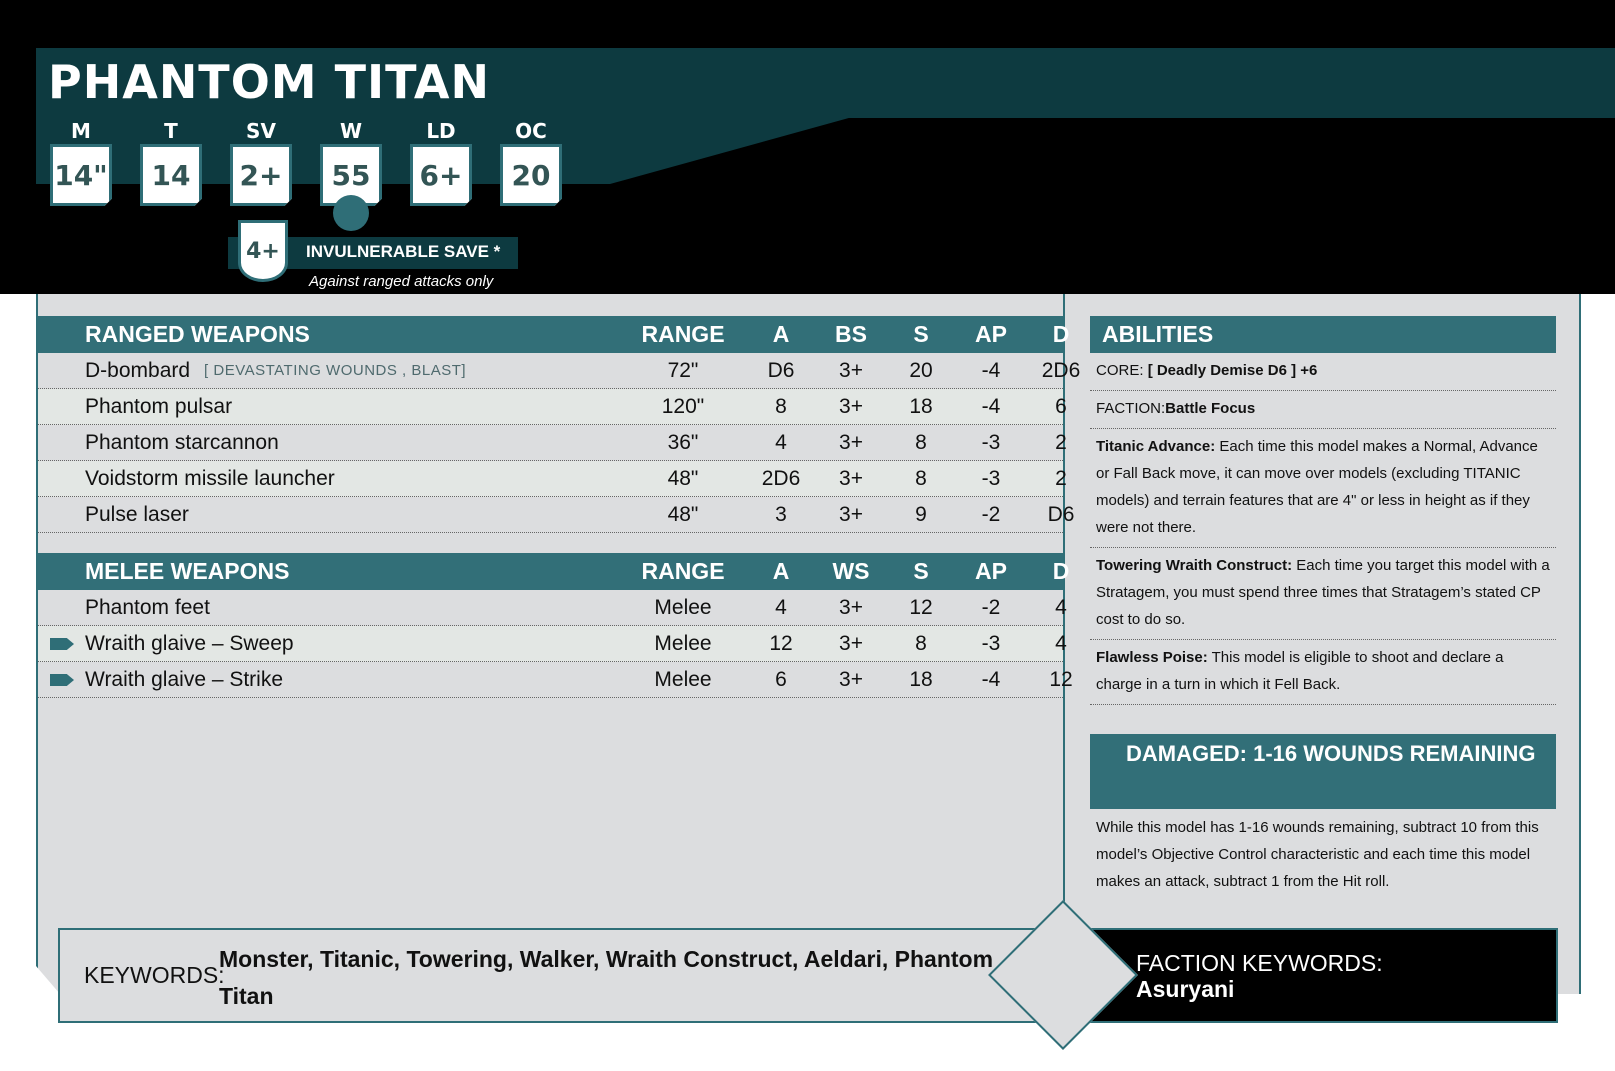 Image resolution: width=1615 pixels, height=1071 pixels. Describe the element at coordinates (1232, 370) in the screenshot. I see `core-value: [ Deadly Demise D6 ] +6` at that location.